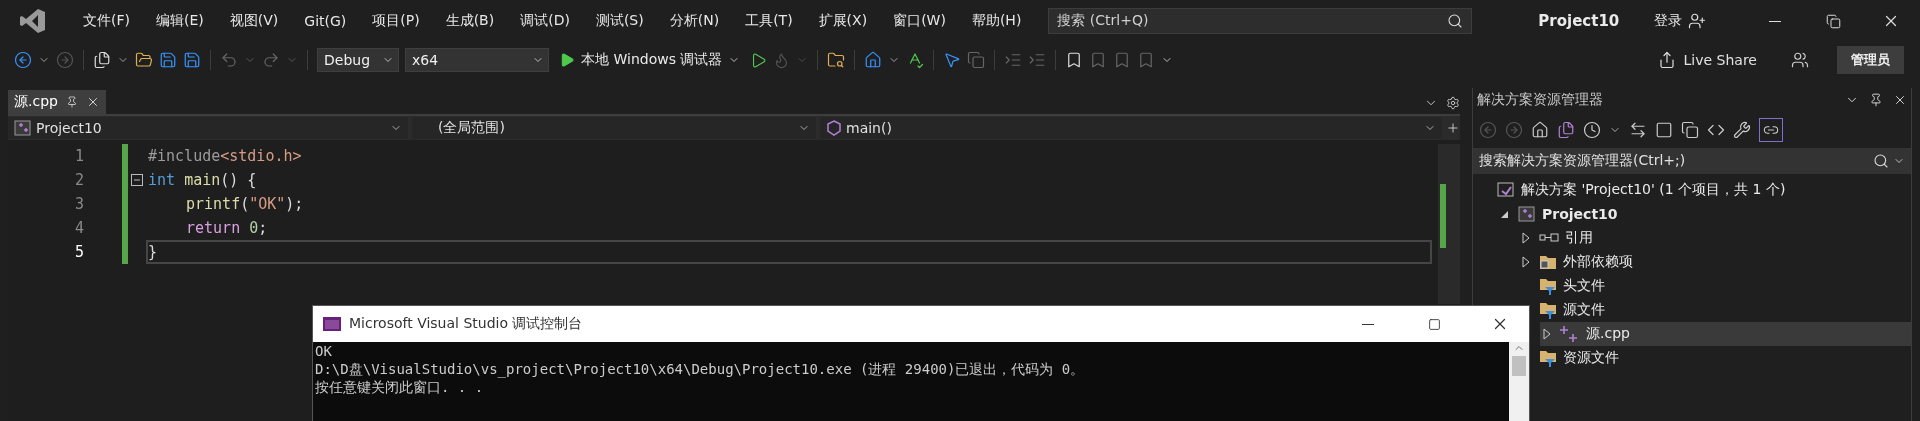  I want to click on admin-button: 管理员, so click(1870, 60).